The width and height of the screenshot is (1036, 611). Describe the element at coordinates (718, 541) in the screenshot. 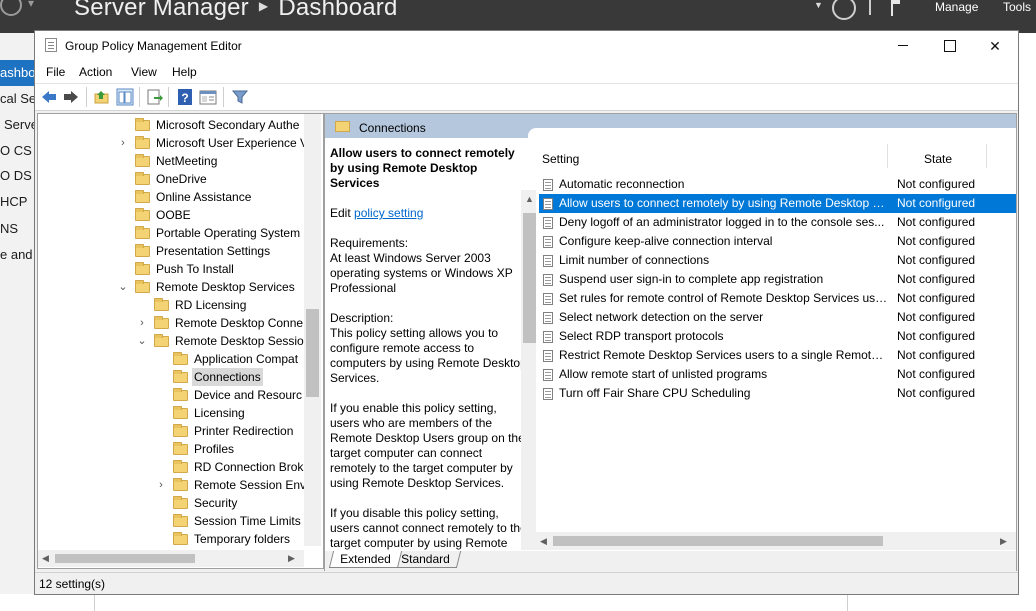

I see `list-horizontal-scroll-thumb` at that location.